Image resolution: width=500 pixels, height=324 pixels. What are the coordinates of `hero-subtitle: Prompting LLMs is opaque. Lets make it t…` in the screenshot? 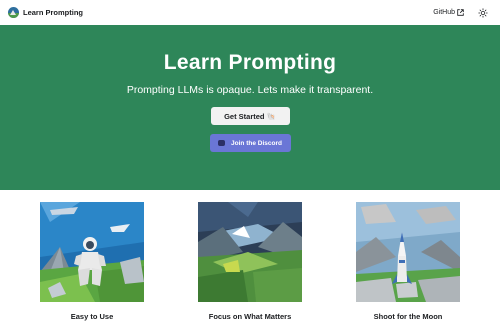 It's located at (250, 90).